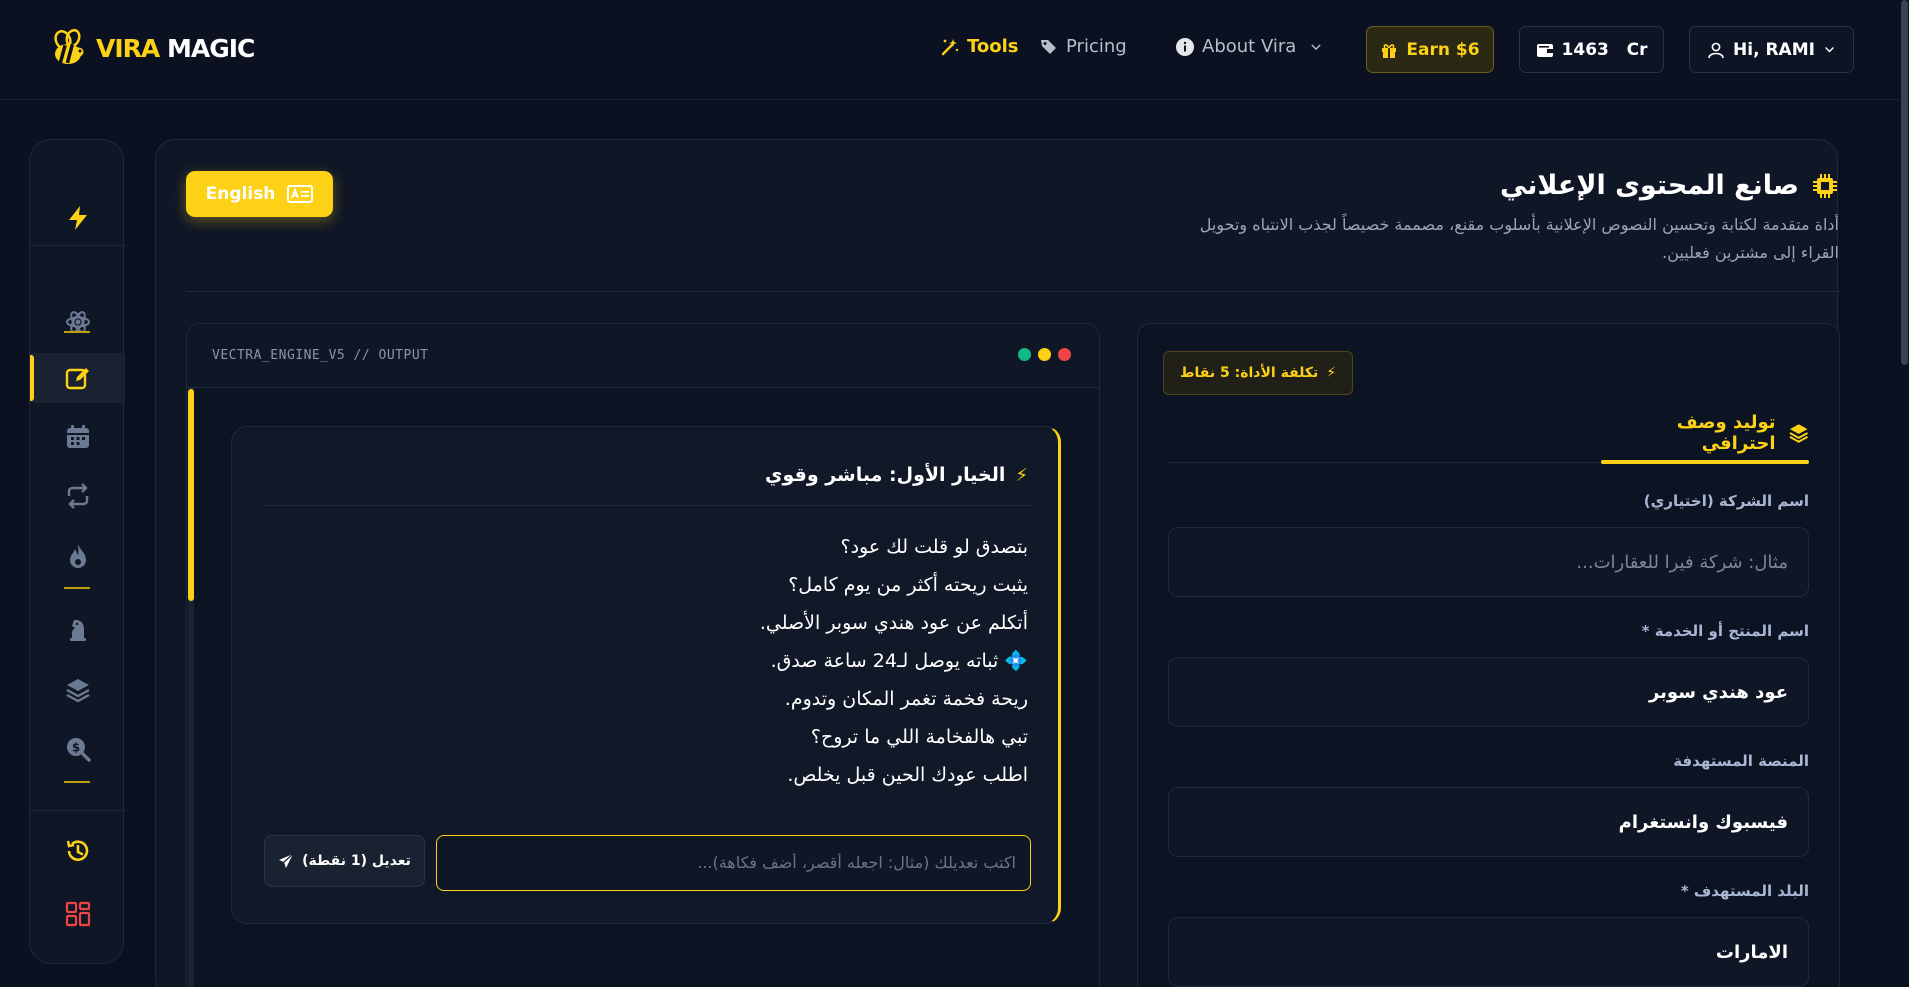  What do you see at coordinates (1488, 952) in the screenshot?
I see `country-input` at bounding box center [1488, 952].